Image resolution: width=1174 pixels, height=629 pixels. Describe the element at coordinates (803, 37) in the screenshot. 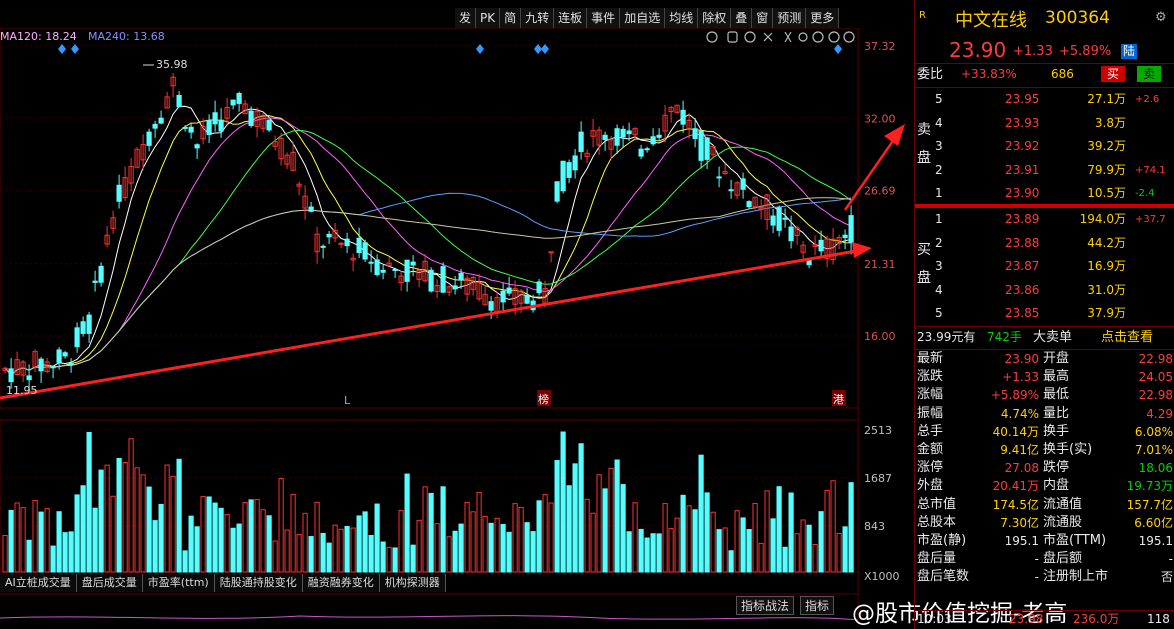

I see `camera-icon` at that location.